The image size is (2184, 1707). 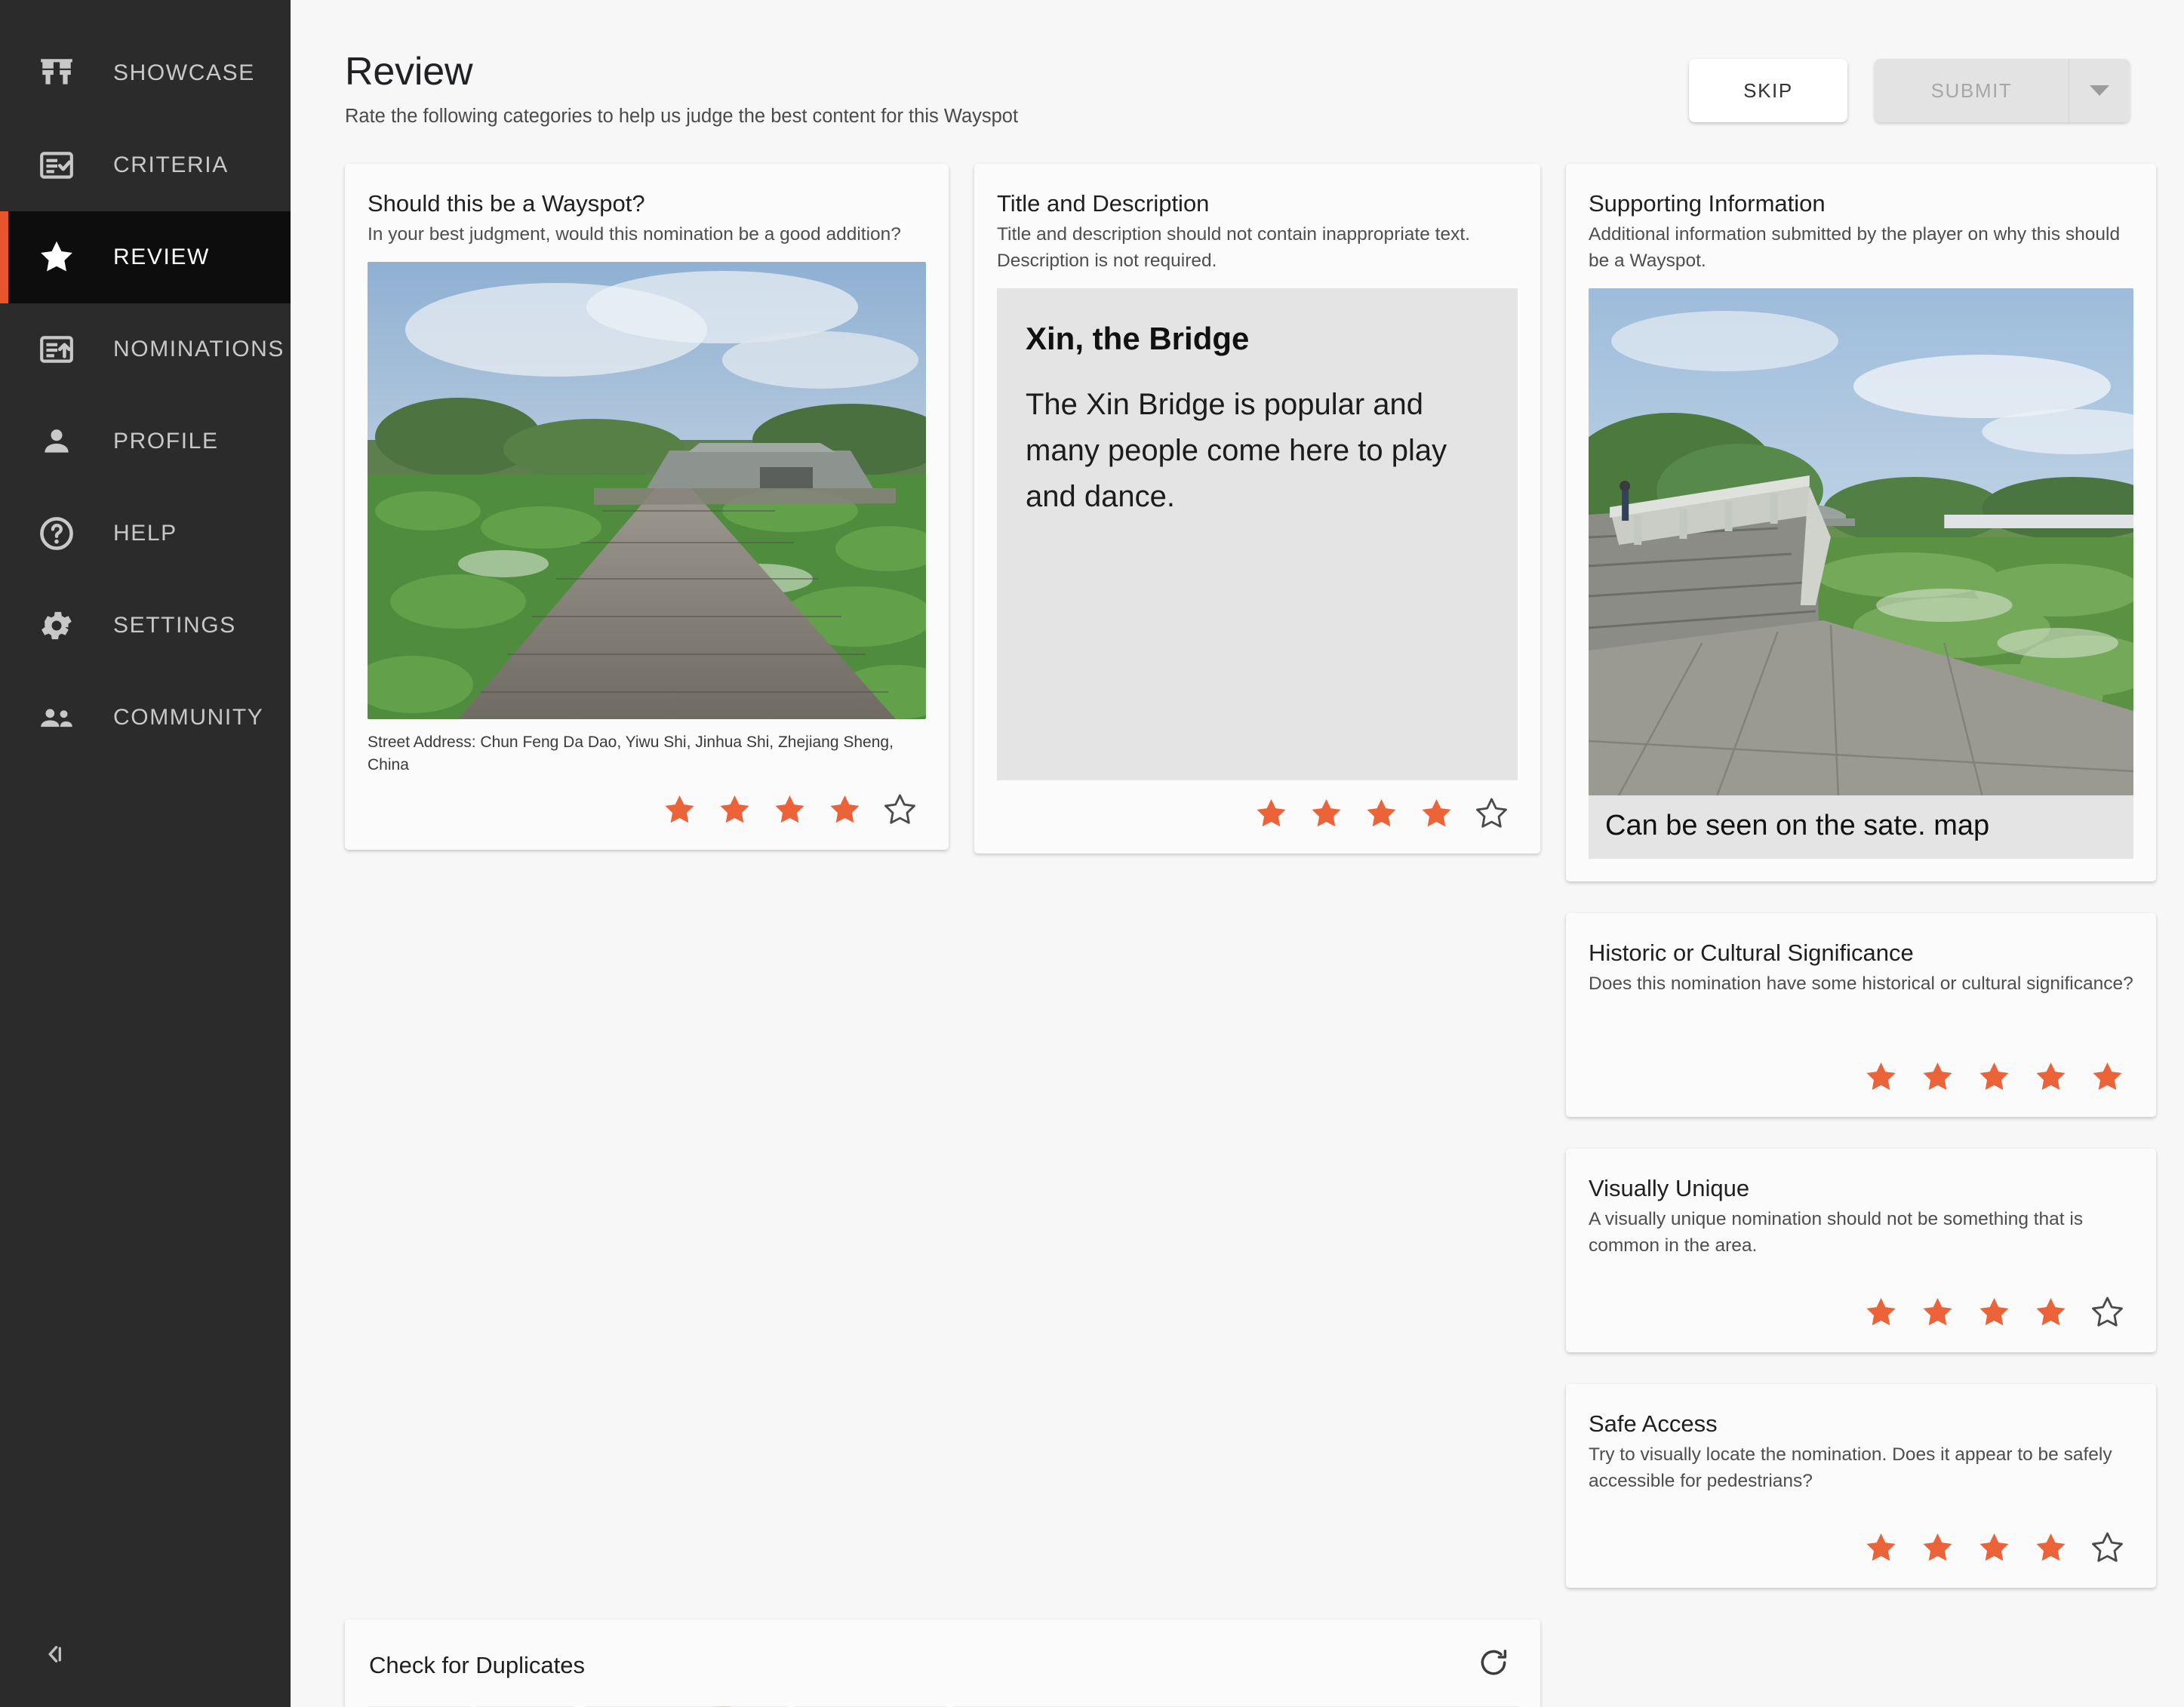 I want to click on sidebar-item-label: REVIEW, so click(x=161, y=257).